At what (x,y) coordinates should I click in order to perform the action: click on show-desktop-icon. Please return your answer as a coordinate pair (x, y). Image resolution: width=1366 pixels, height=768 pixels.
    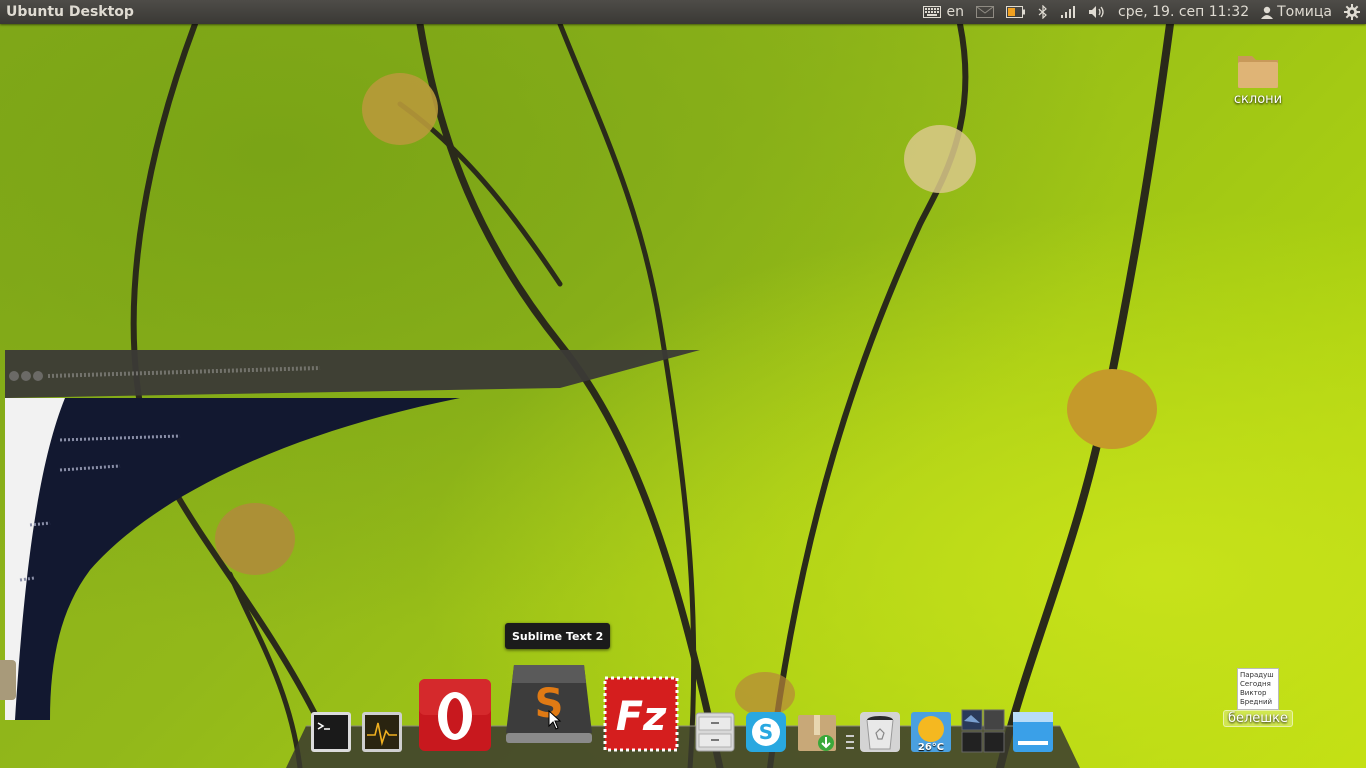
    Looking at the image, I should click on (1033, 732).